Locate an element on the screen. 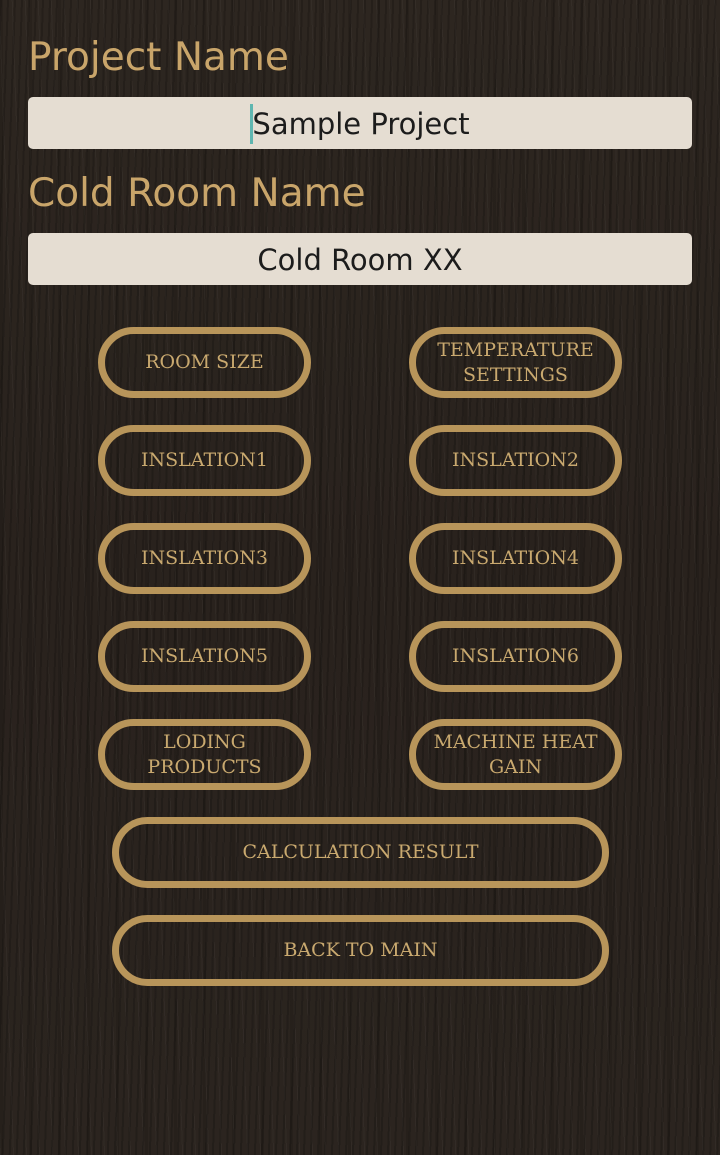 This screenshot has width=720, height=1155. calculation-result-button: CALCULATION RESULT is located at coordinates (360, 852).